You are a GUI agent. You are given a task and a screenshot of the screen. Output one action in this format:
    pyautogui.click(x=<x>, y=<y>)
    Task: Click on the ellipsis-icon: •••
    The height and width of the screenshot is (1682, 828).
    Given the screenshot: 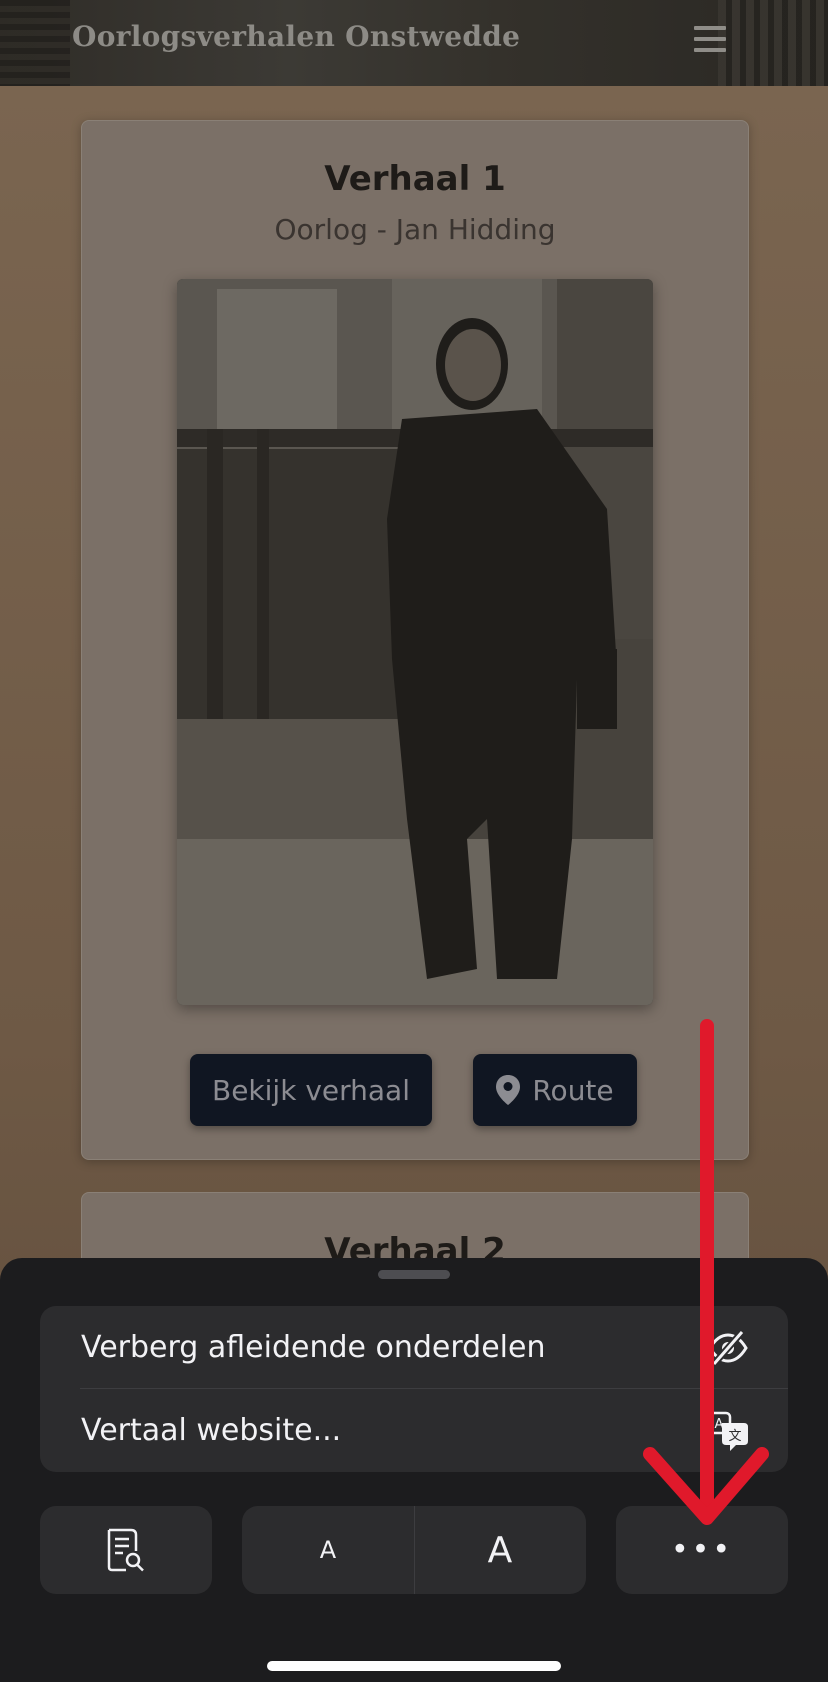 What is the action you would take?
    pyautogui.click(x=702, y=1550)
    